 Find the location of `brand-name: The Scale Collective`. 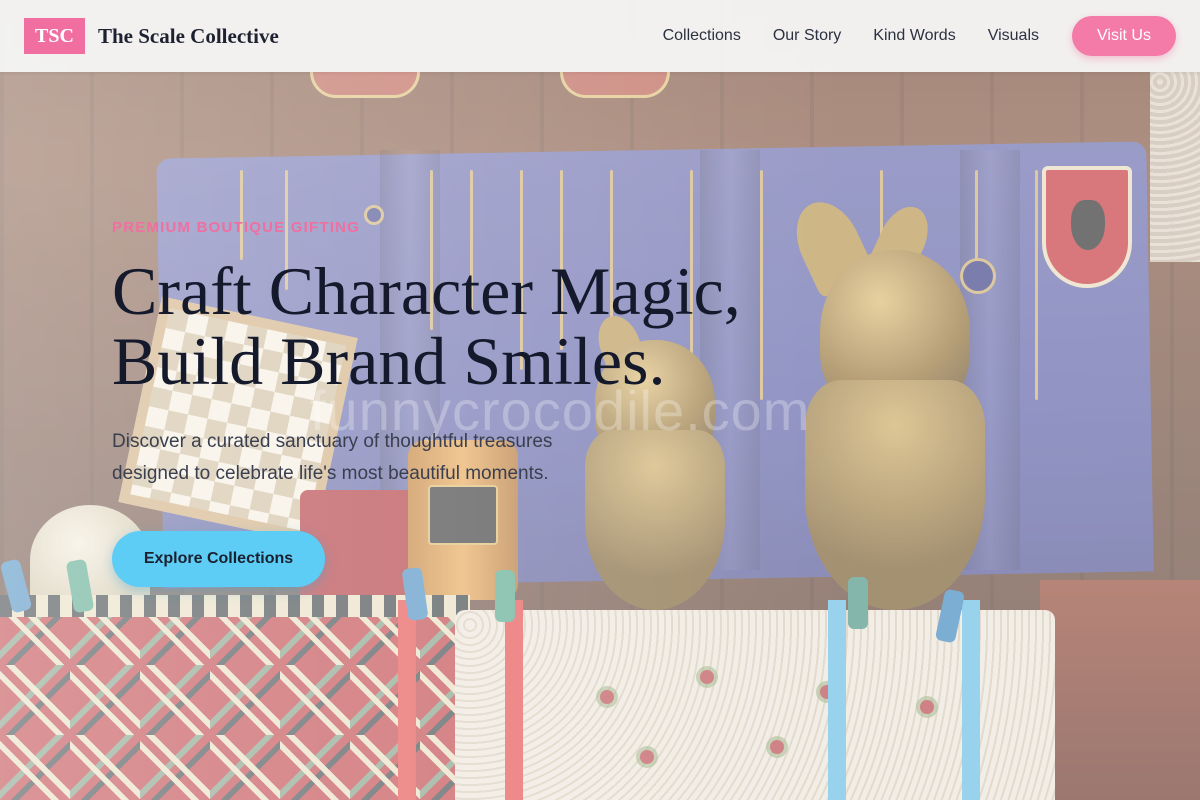

brand-name: The Scale Collective is located at coordinates (188, 35).